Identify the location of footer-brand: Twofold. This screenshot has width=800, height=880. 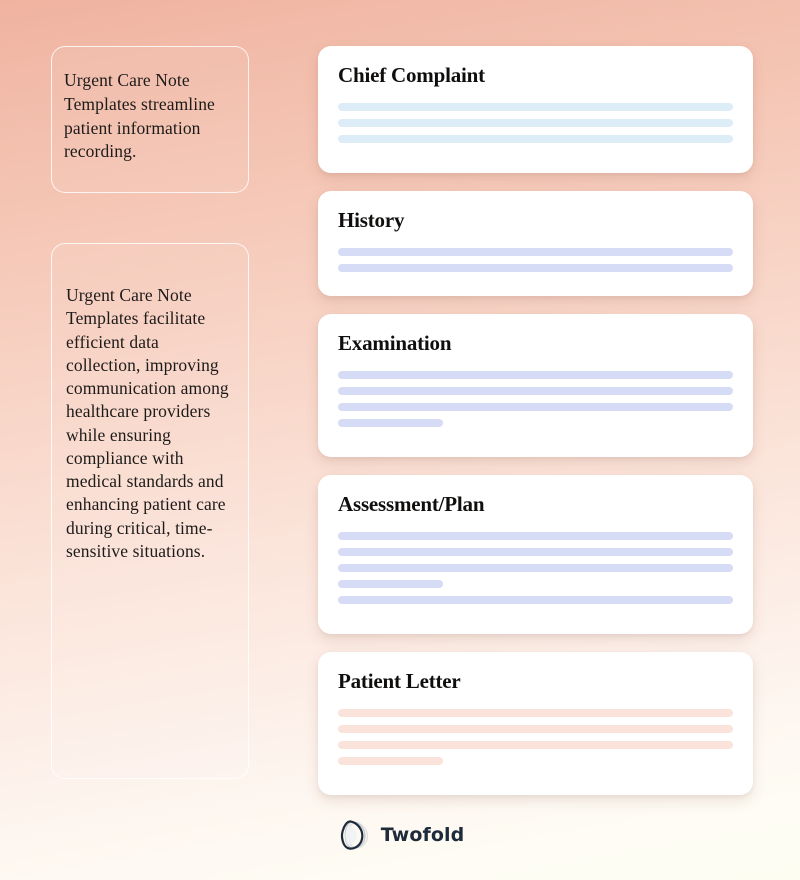
(400, 835).